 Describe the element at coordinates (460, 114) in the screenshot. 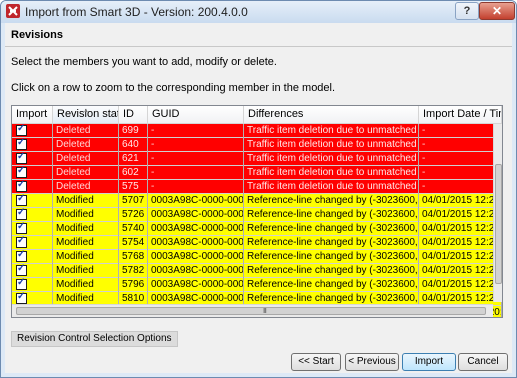

I see `column-header-import-date: Import Date / Time` at that location.